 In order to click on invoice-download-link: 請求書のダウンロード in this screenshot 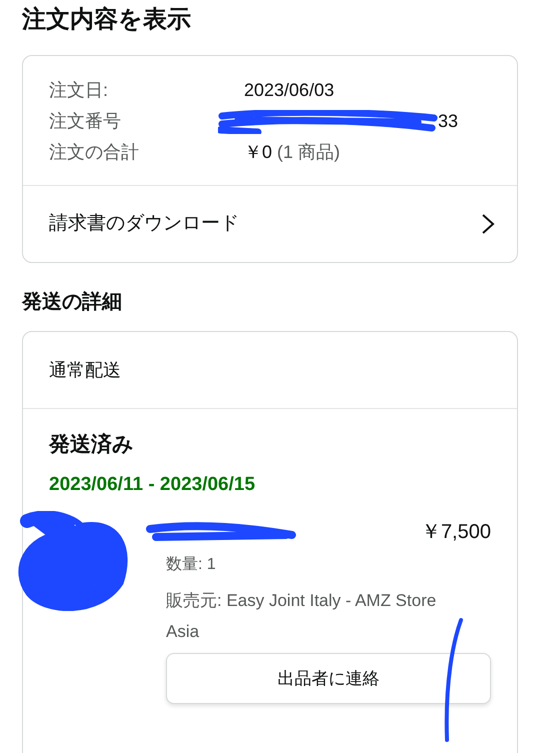, I will do `click(270, 223)`.